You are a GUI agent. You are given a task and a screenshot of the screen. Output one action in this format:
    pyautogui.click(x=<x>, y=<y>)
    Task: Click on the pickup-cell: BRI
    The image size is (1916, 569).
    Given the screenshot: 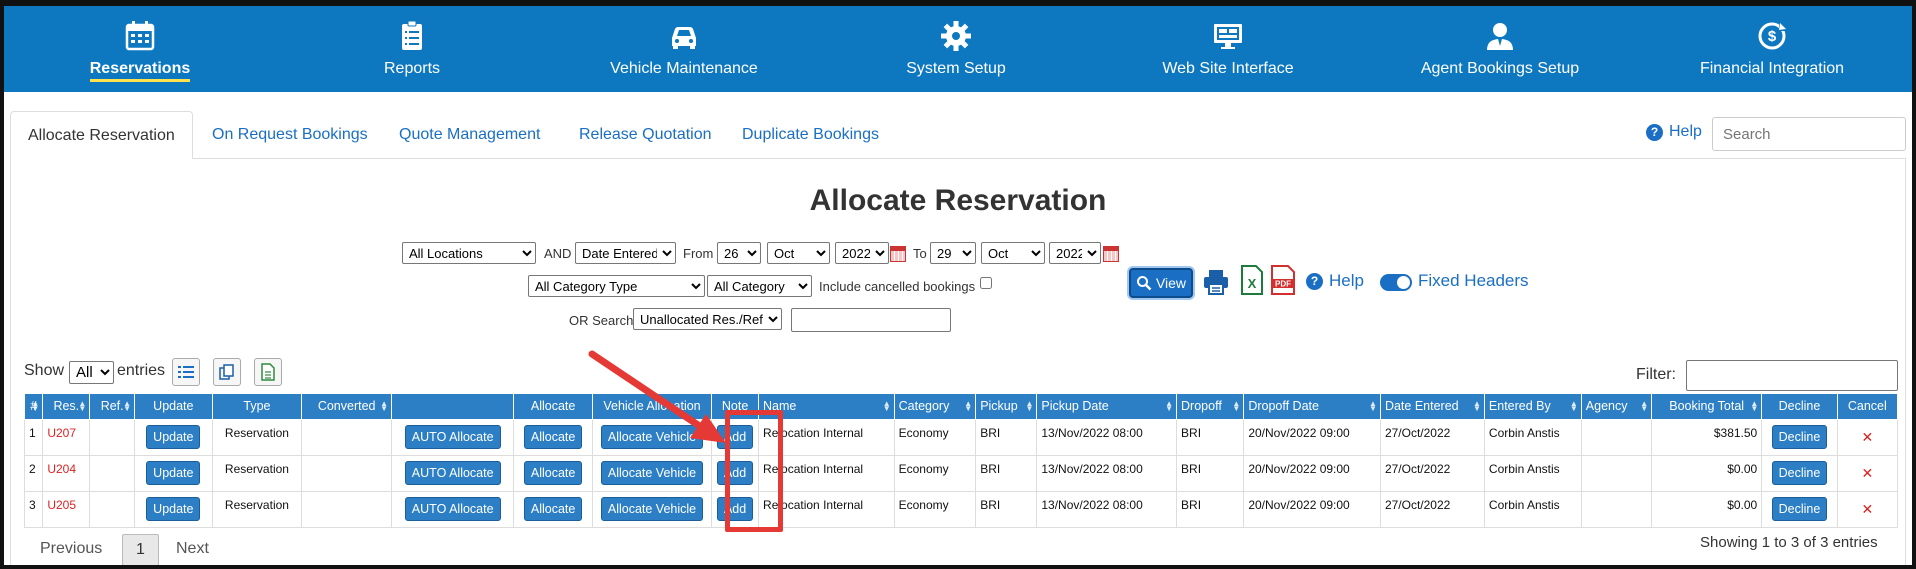 What is the action you would take?
    pyautogui.click(x=1006, y=509)
    